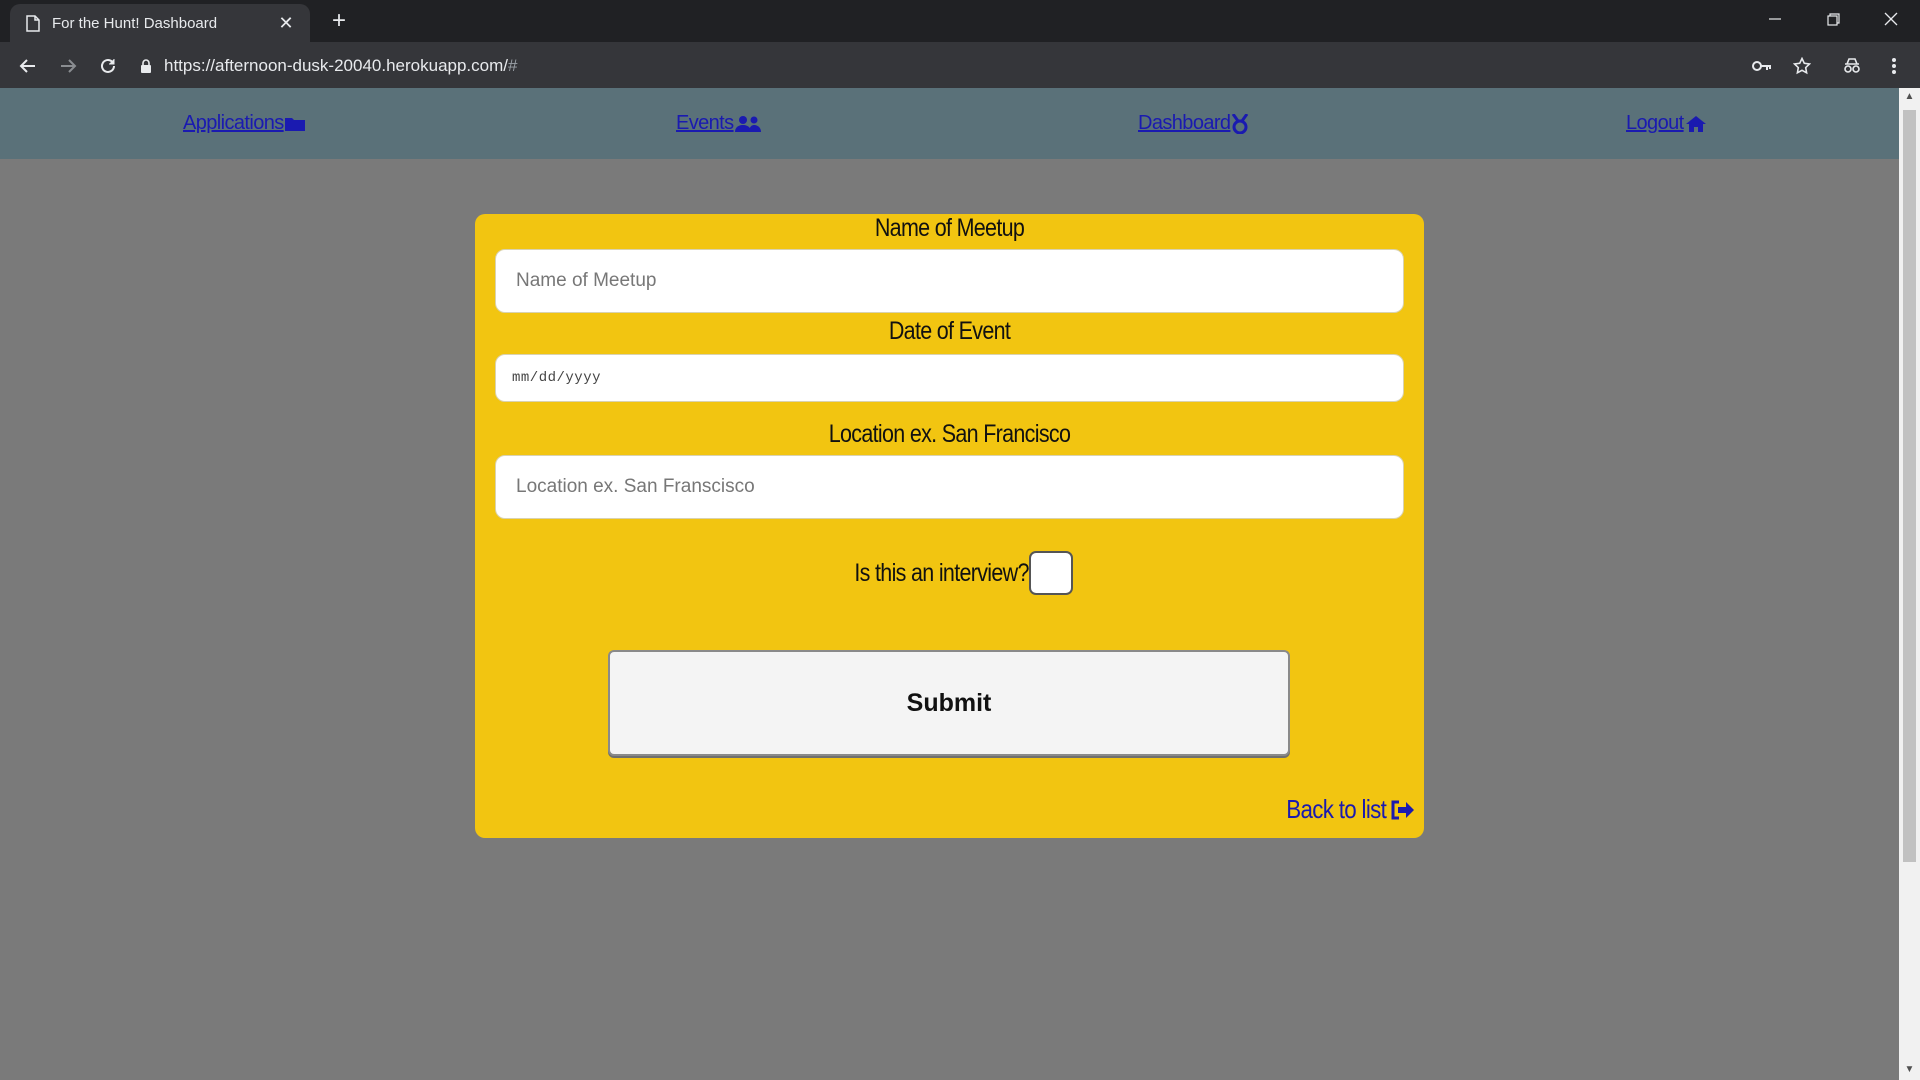  What do you see at coordinates (942, 572) in the screenshot?
I see `interview-label: Is this an interview?` at bounding box center [942, 572].